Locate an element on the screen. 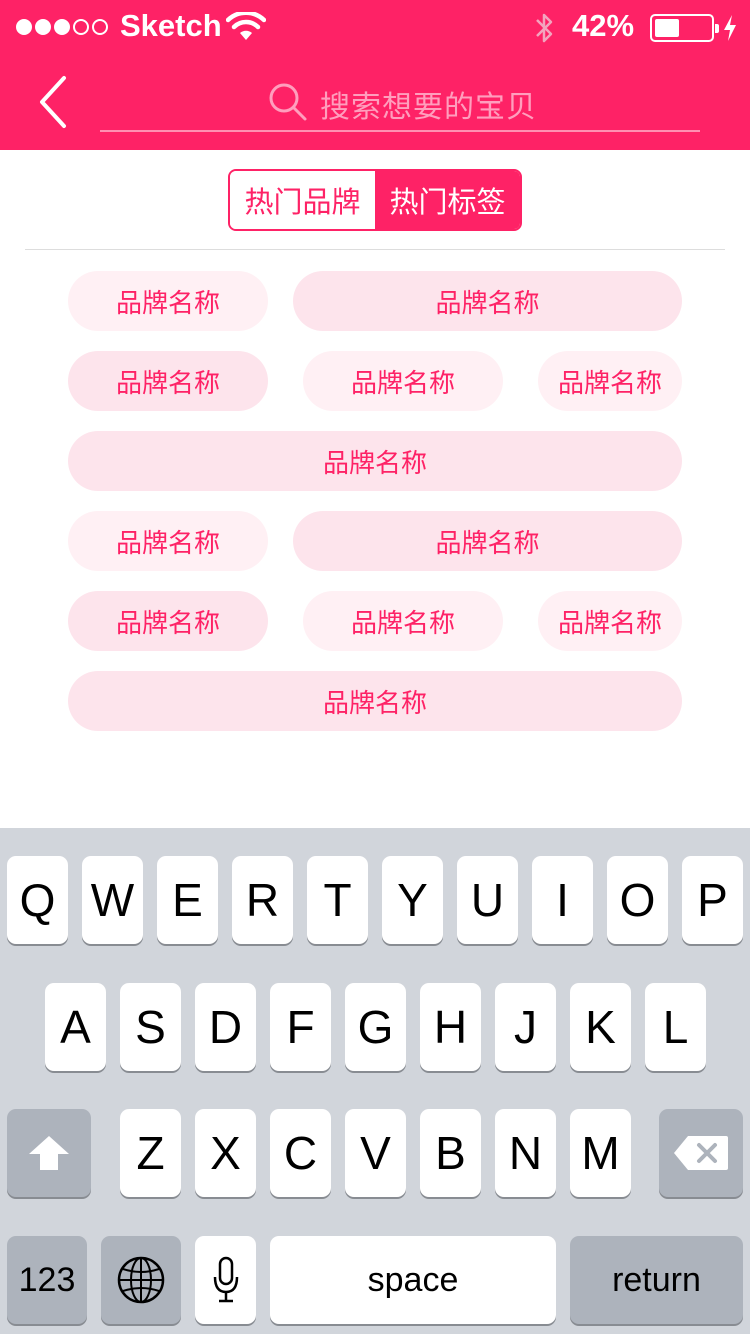 This screenshot has width=750, height=1334. bluetooth-icon is located at coordinates (544, 28).